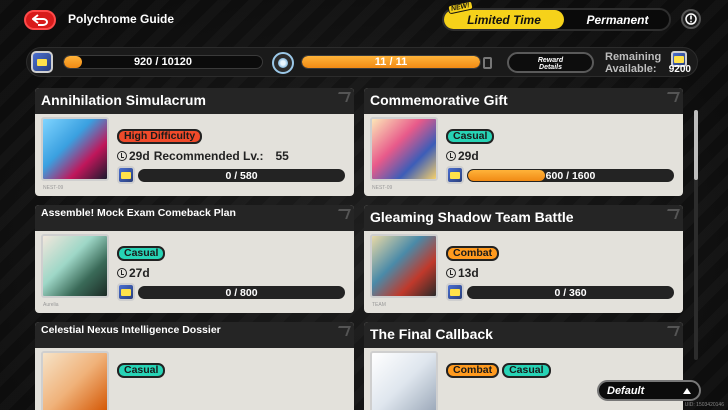 The width and height of the screenshot is (728, 410). Describe the element at coordinates (649, 390) in the screenshot. I see `sort-dropdown: Default` at that location.